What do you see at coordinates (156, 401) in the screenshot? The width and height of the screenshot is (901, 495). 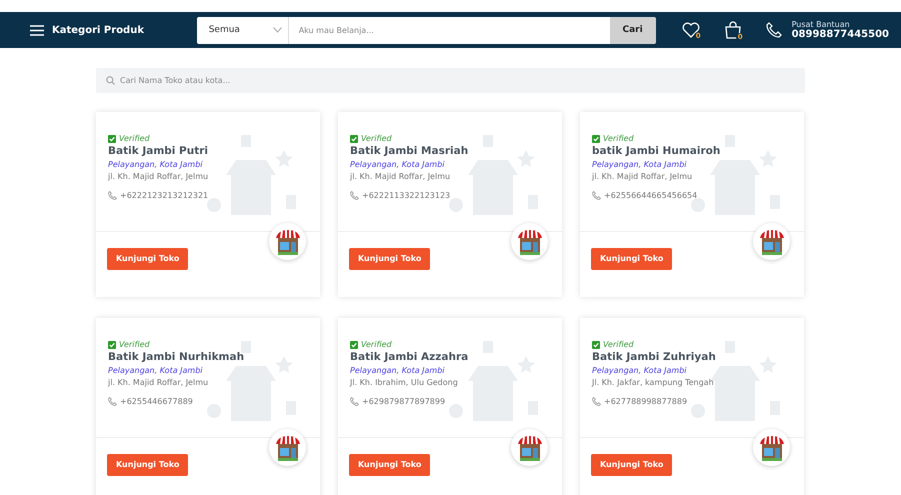 I see `store-phone: +6255446677889` at bounding box center [156, 401].